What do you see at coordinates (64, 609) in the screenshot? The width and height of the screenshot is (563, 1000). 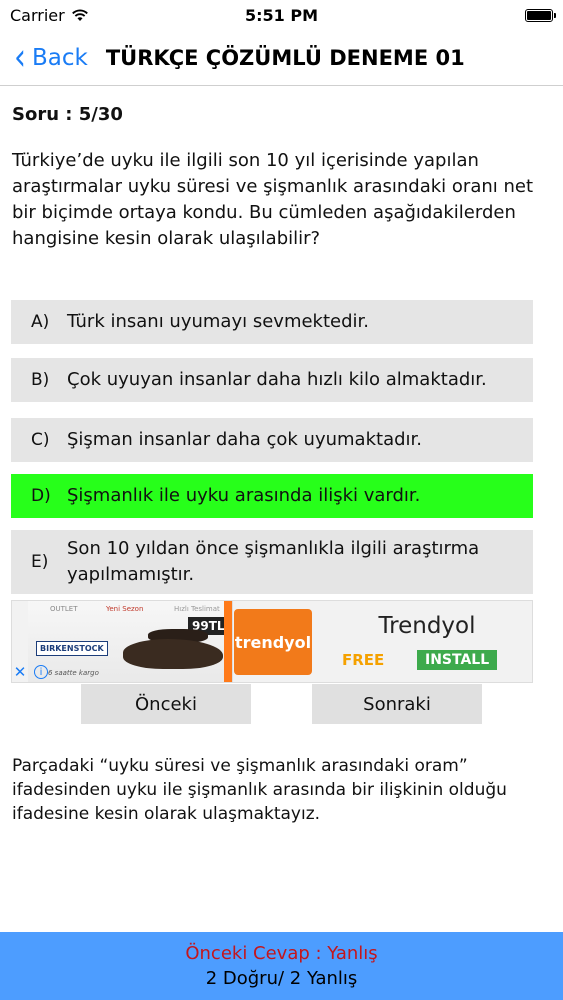 I see `ad-outlet-label: OUTLET` at bounding box center [64, 609].